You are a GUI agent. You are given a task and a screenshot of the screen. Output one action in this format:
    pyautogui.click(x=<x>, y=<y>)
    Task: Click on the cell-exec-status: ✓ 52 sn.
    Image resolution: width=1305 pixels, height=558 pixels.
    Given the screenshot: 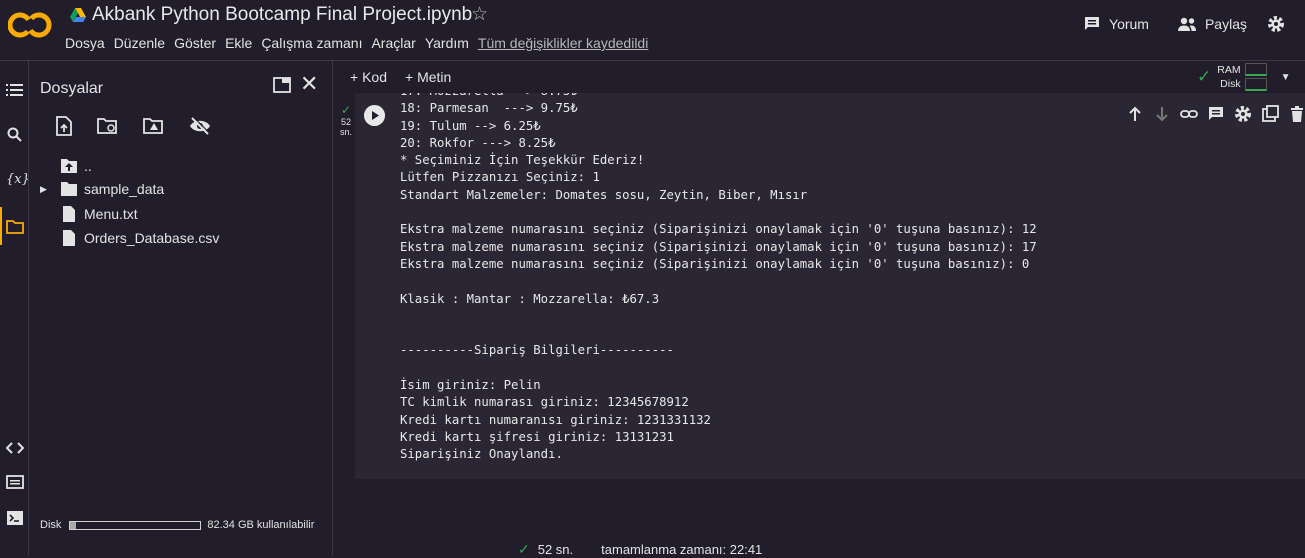 What is the action you would take?
    pyautogui.click(x=346, y=120)
    